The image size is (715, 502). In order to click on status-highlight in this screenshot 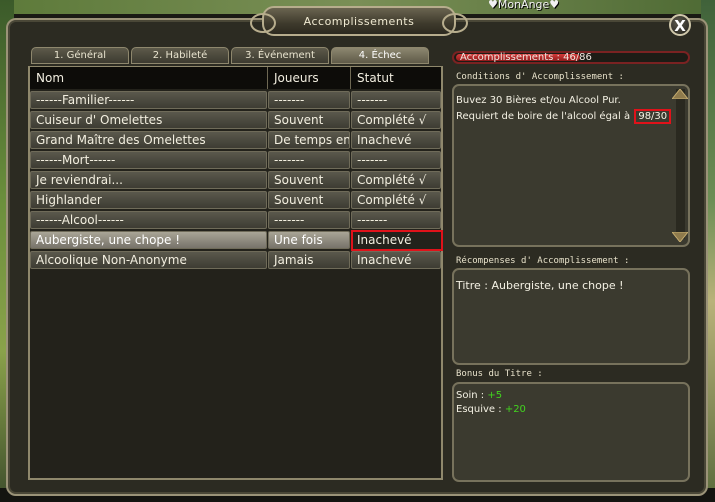, I will do `click(397, 240)`.